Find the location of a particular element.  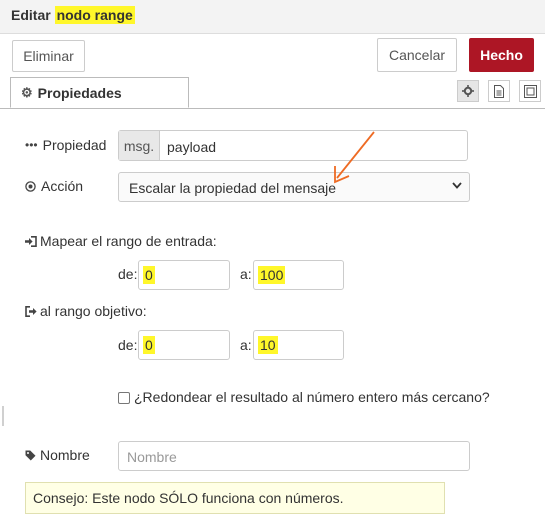

input-to-field: 100 is located at coordinates (298, 275).